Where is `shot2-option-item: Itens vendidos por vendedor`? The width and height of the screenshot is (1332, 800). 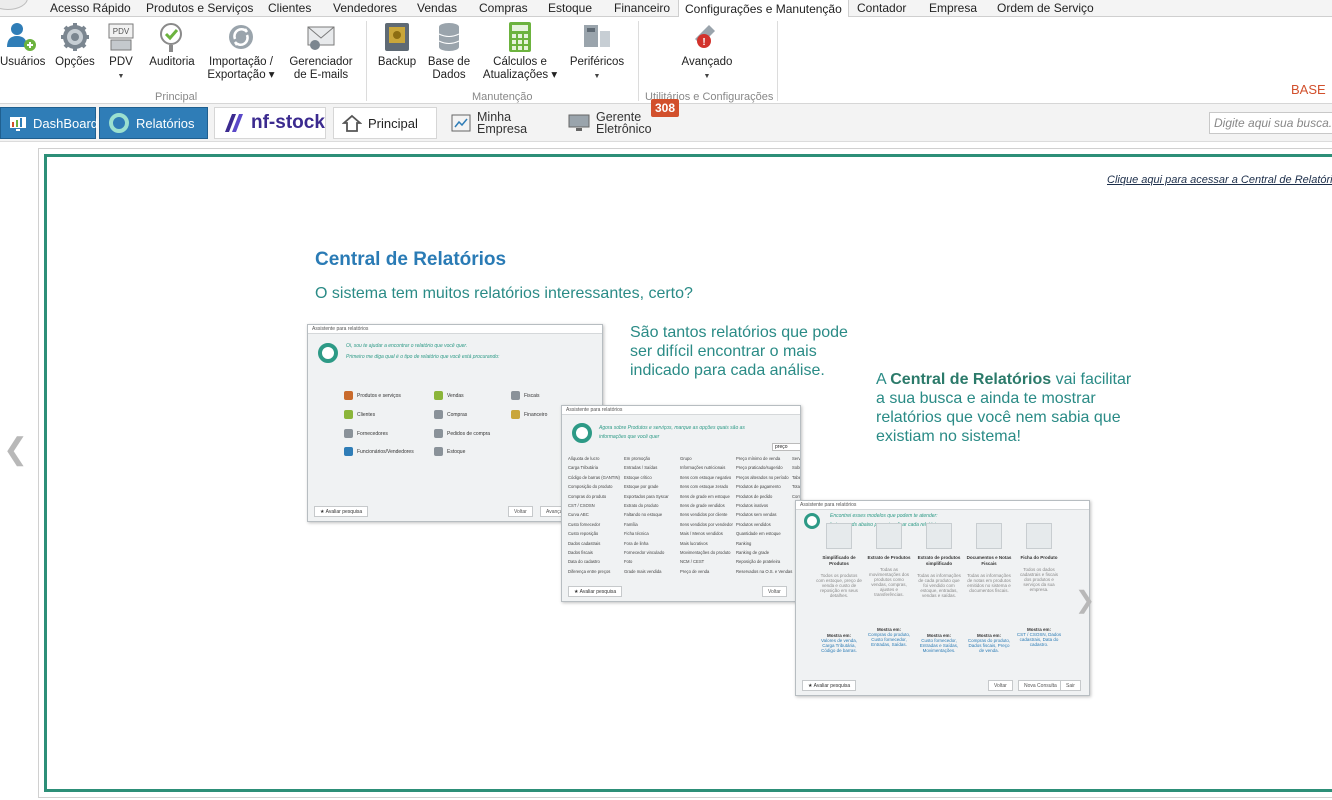
shot2-option-item: Itens vendidos por vendedor is located at coordinates (706, 524).